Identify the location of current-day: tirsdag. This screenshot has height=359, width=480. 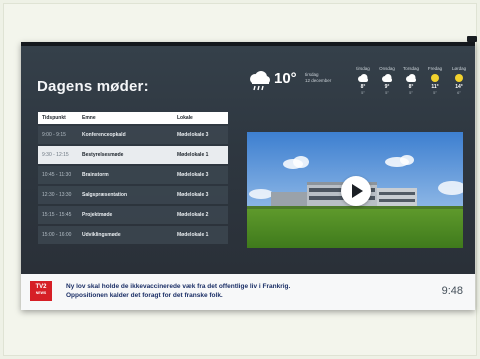
(312, 74).